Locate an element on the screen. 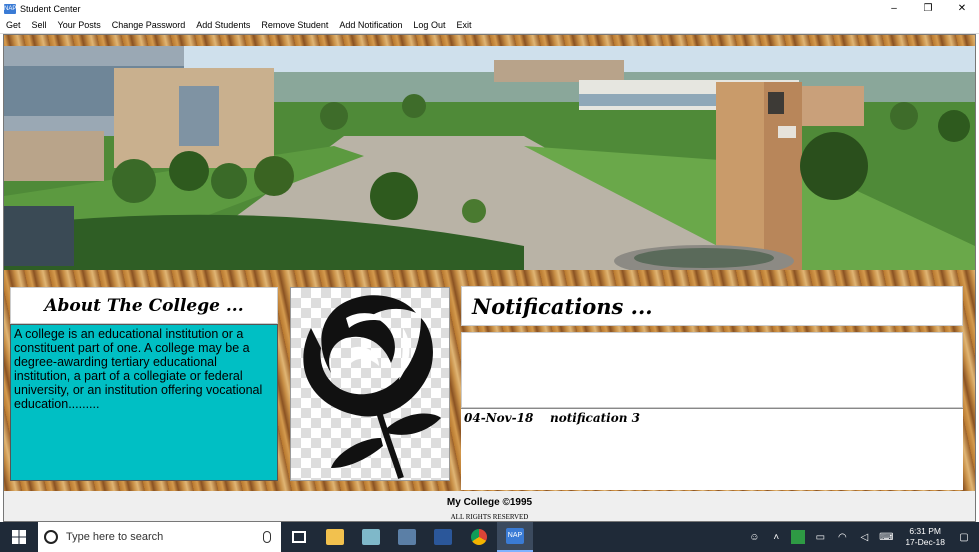  taskbar-file-explorer is located at coordinates (335, 537).